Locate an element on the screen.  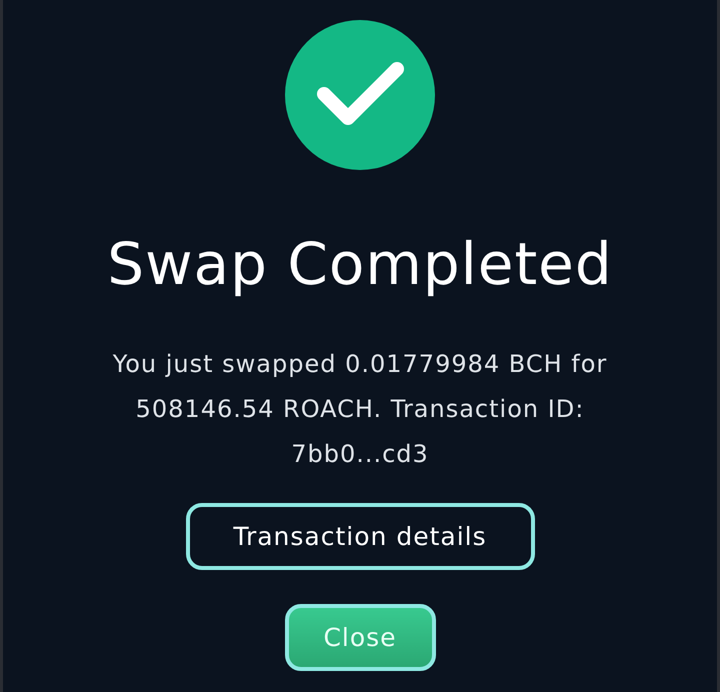
details-button: Transaction details is located at coordinates (360, 536).